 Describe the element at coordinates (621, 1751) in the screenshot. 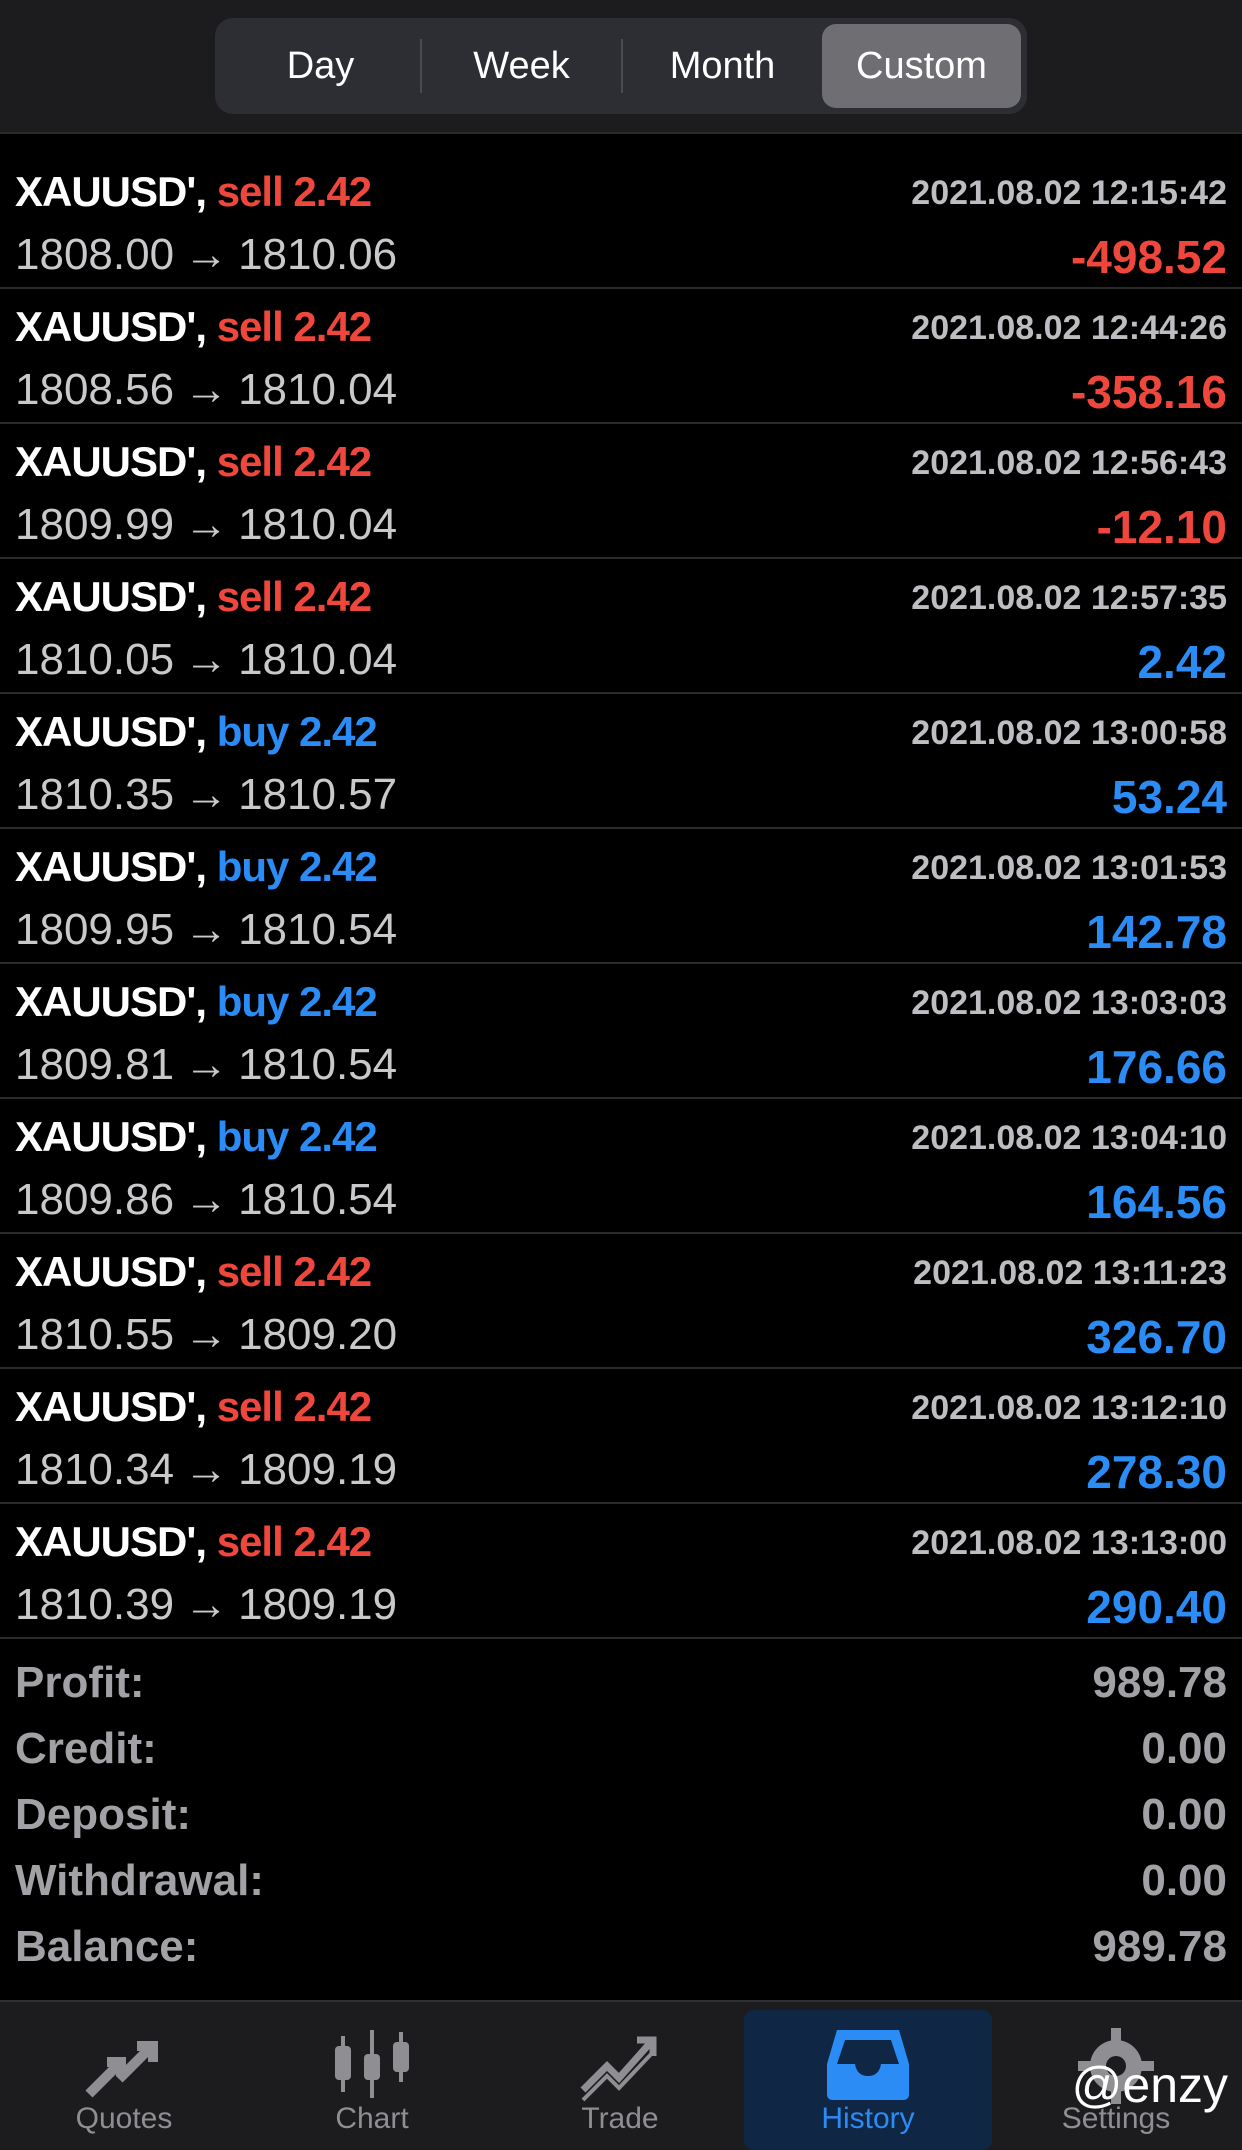

I see `summary-credit-row: Credit: 0.00` at that location.